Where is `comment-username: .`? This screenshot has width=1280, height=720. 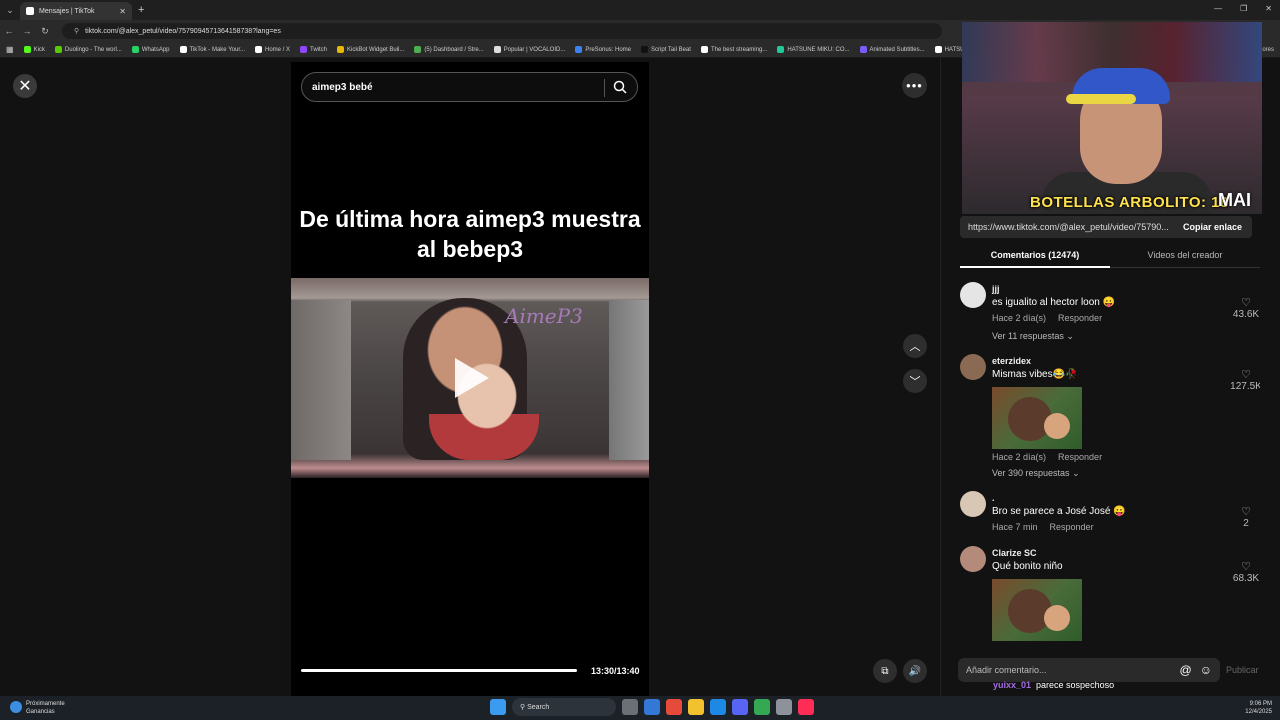 comment-username: . is located at coordinates (993, 498).